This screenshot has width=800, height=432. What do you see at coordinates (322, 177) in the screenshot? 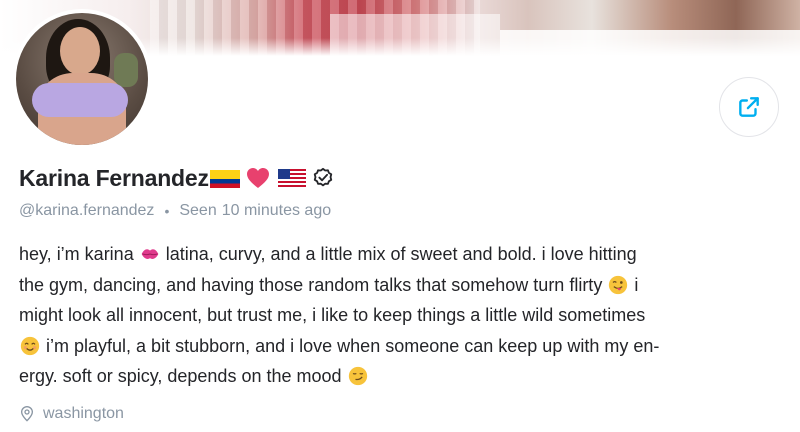
I see `verified-badge-icon` at bounding box center [322, 177].